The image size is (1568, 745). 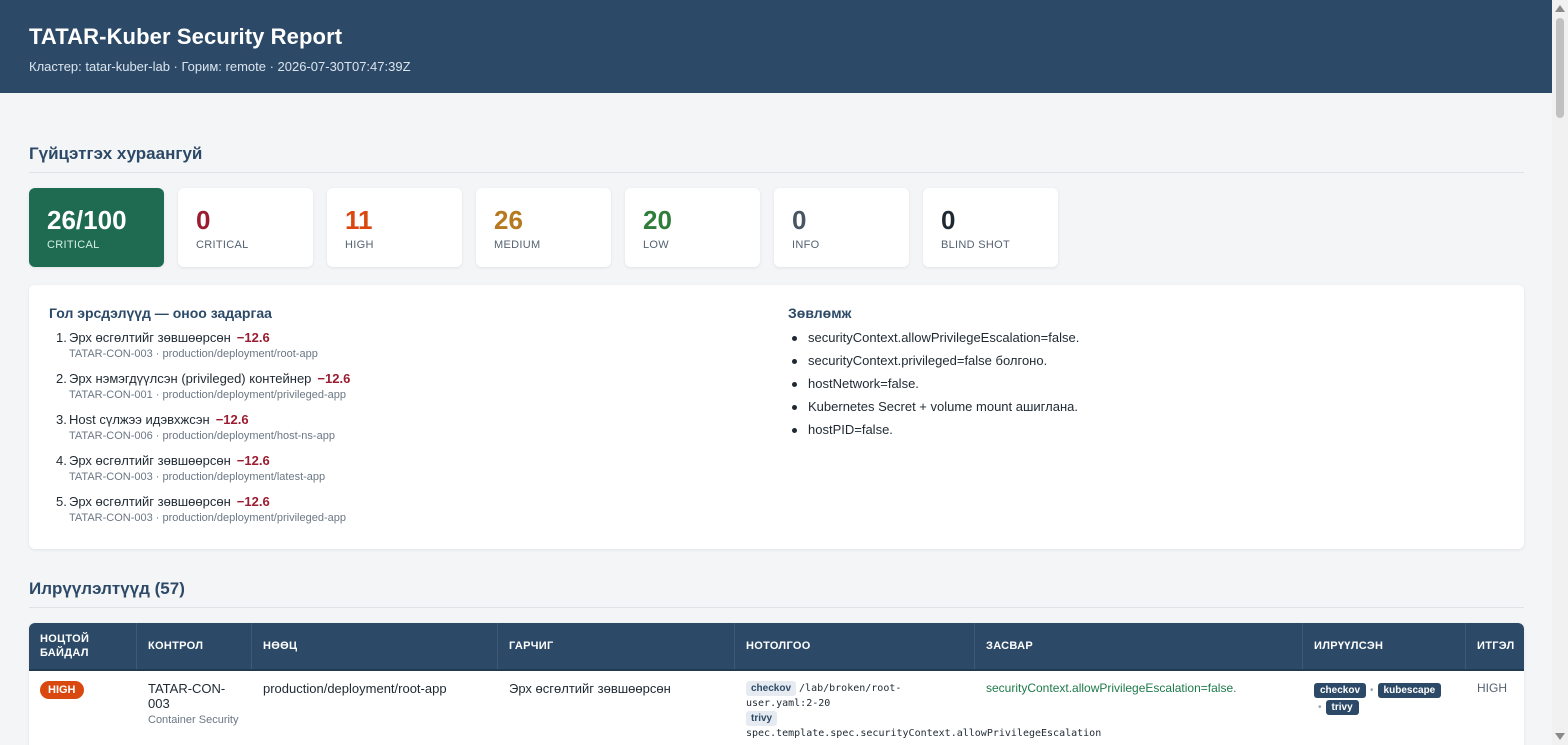 What do you see at coordinates (222, 245) in the screenshot?
I see `card-label: CRITICAL` at bounding box center [222, 245].